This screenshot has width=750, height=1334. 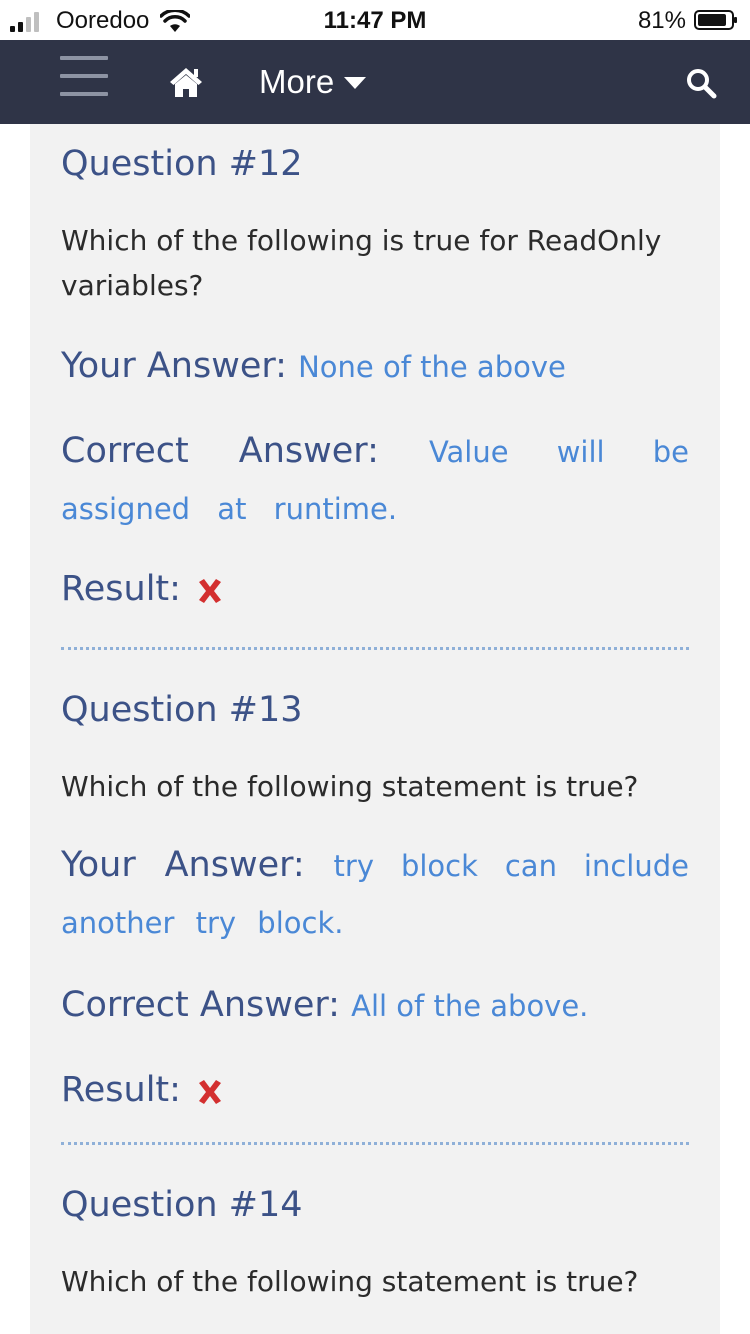 I want to click on search-icon, so click(x=701, y=83).